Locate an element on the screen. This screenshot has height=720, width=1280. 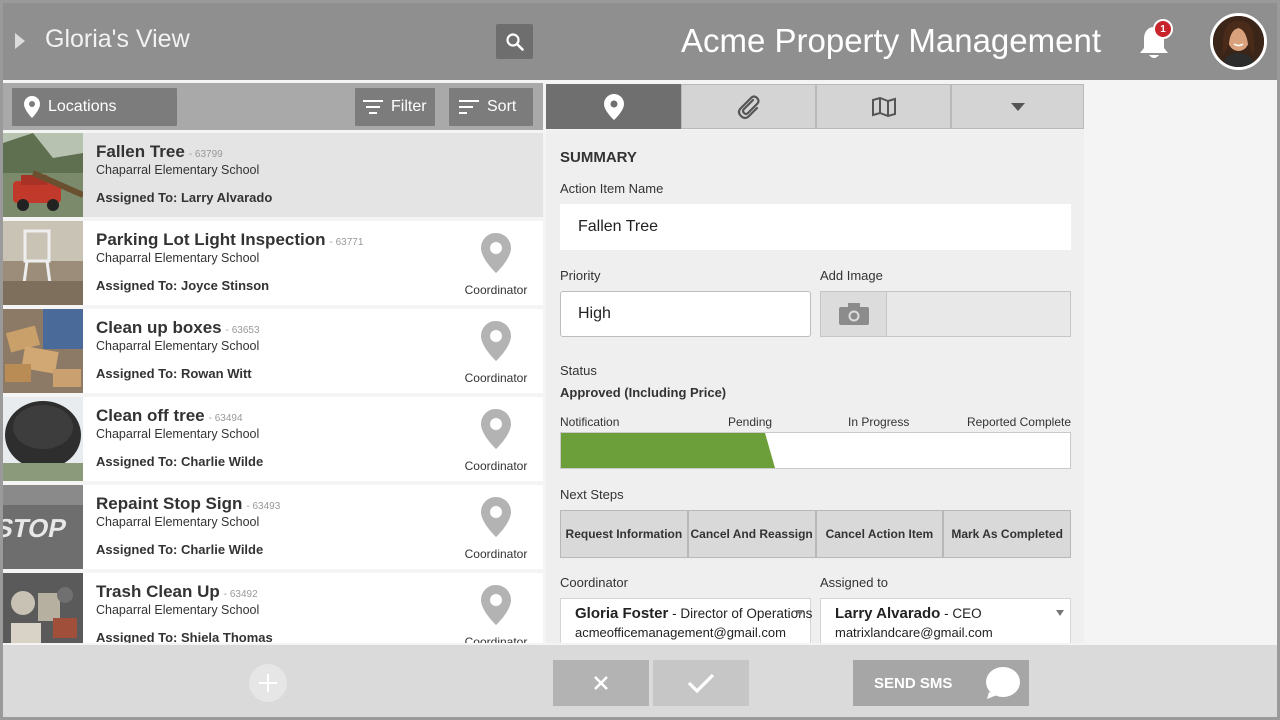
coordinator-name: Gloria Foster - Director of Operations is located at coordinates (694, 613).